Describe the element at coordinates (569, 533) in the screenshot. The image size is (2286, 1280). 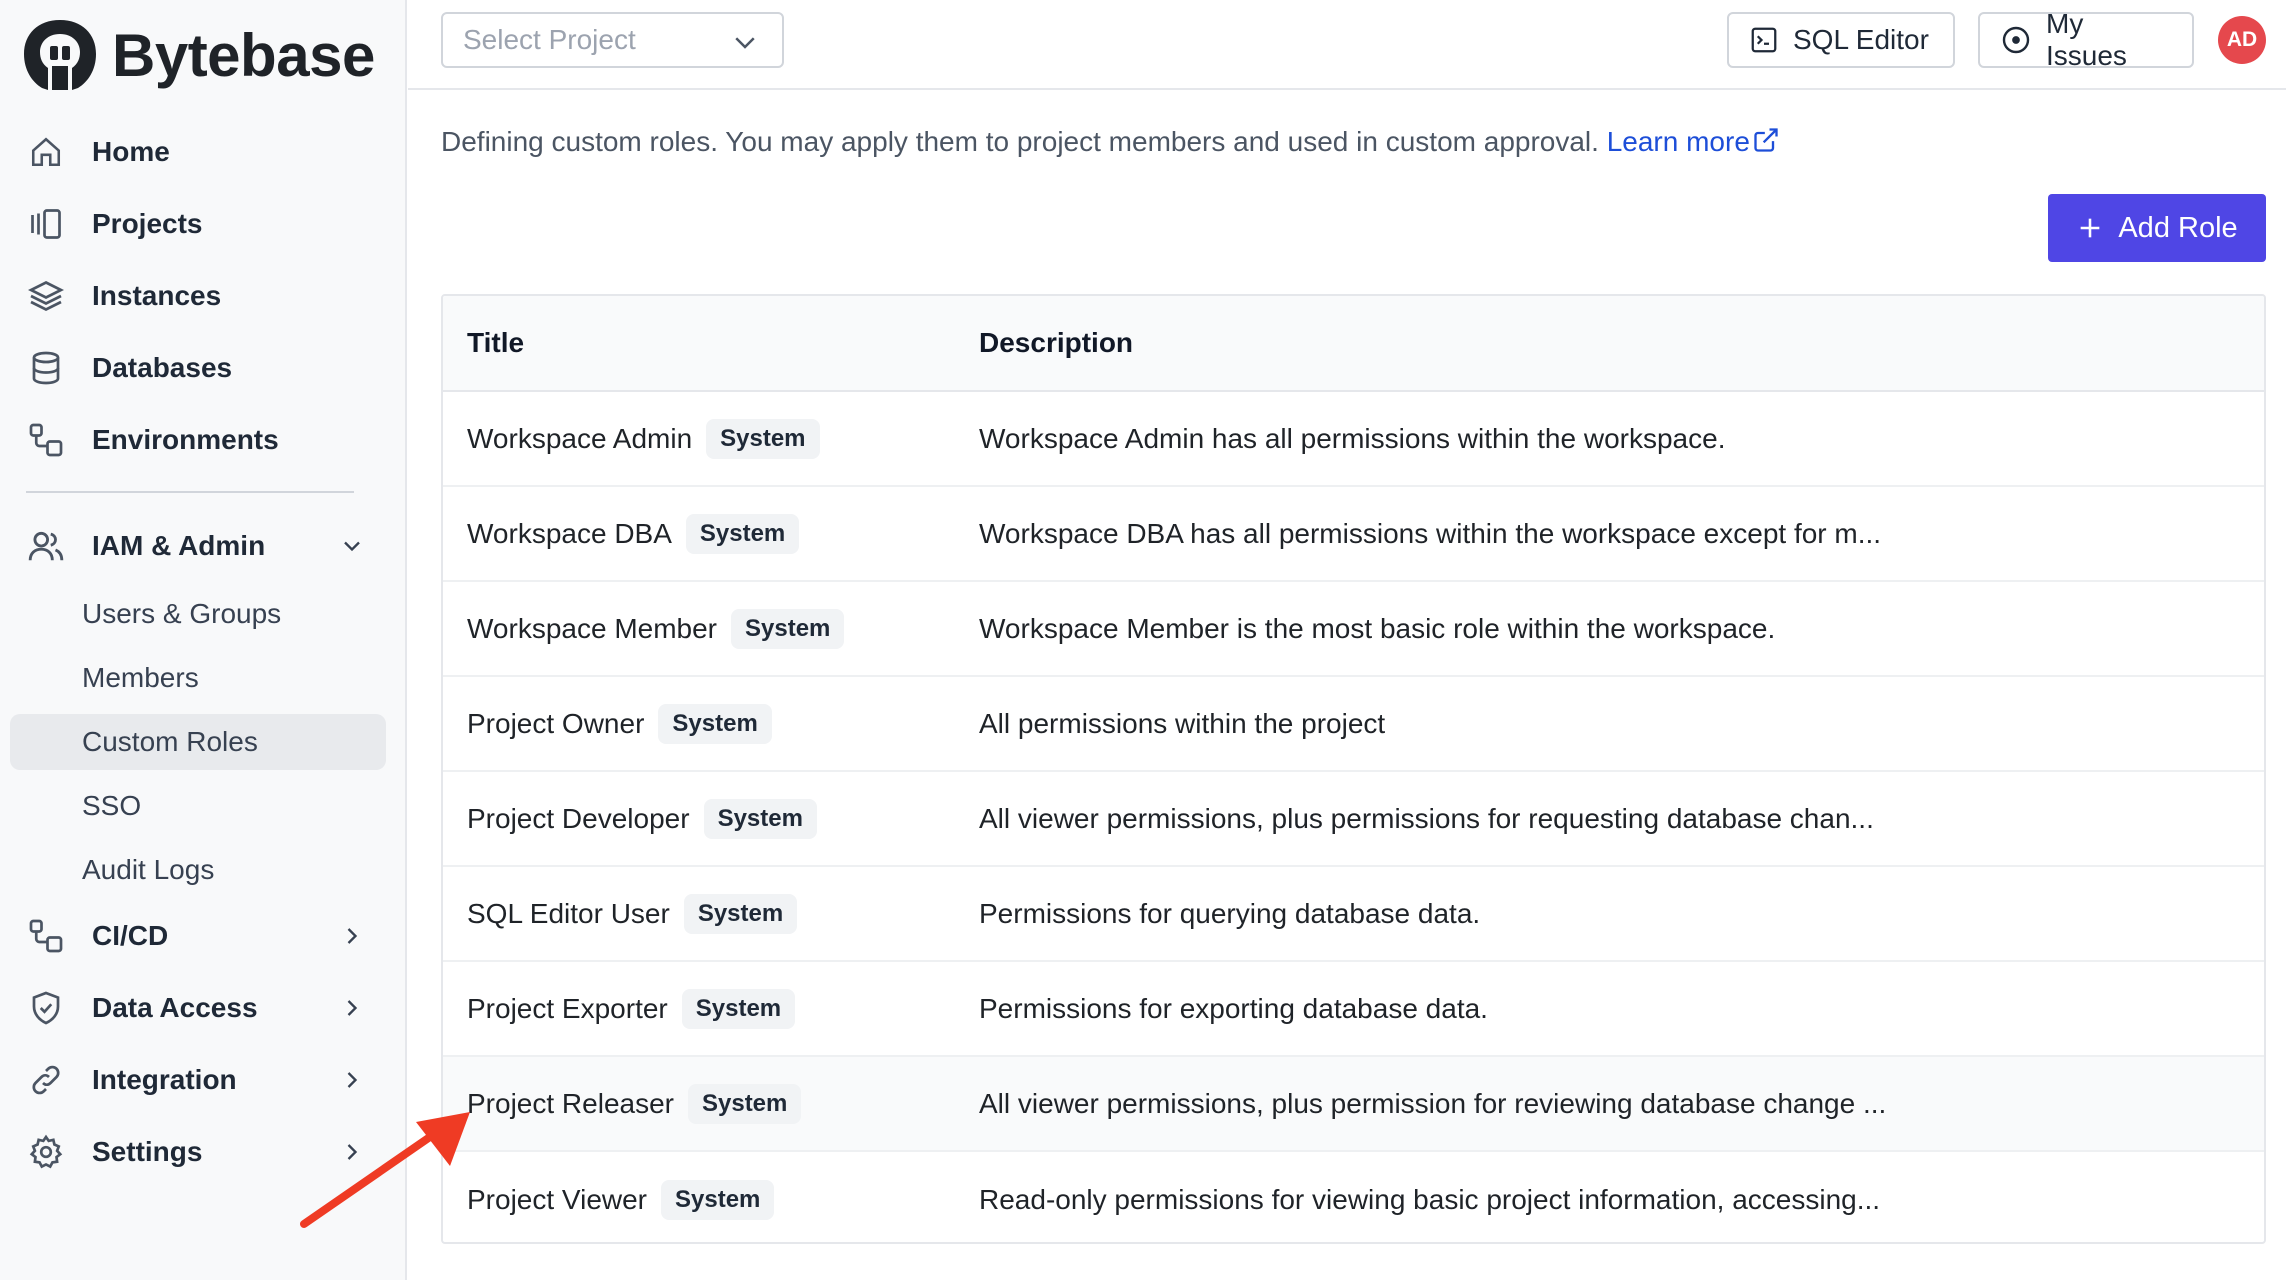
I see `role-title: Workspace DBA` at that location.